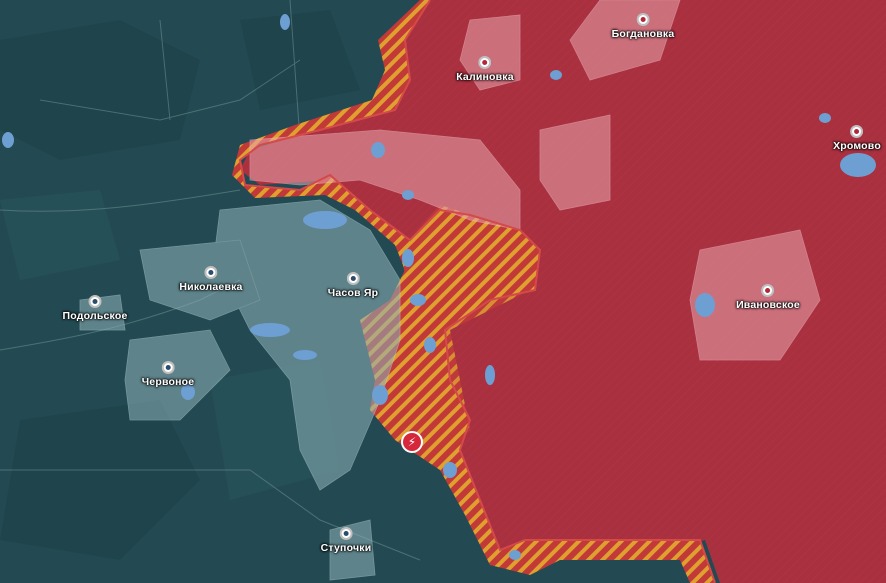  Describe the element at coordinates (346, 548) in the screenshot. I see `place-label: Ступочки` at that location.